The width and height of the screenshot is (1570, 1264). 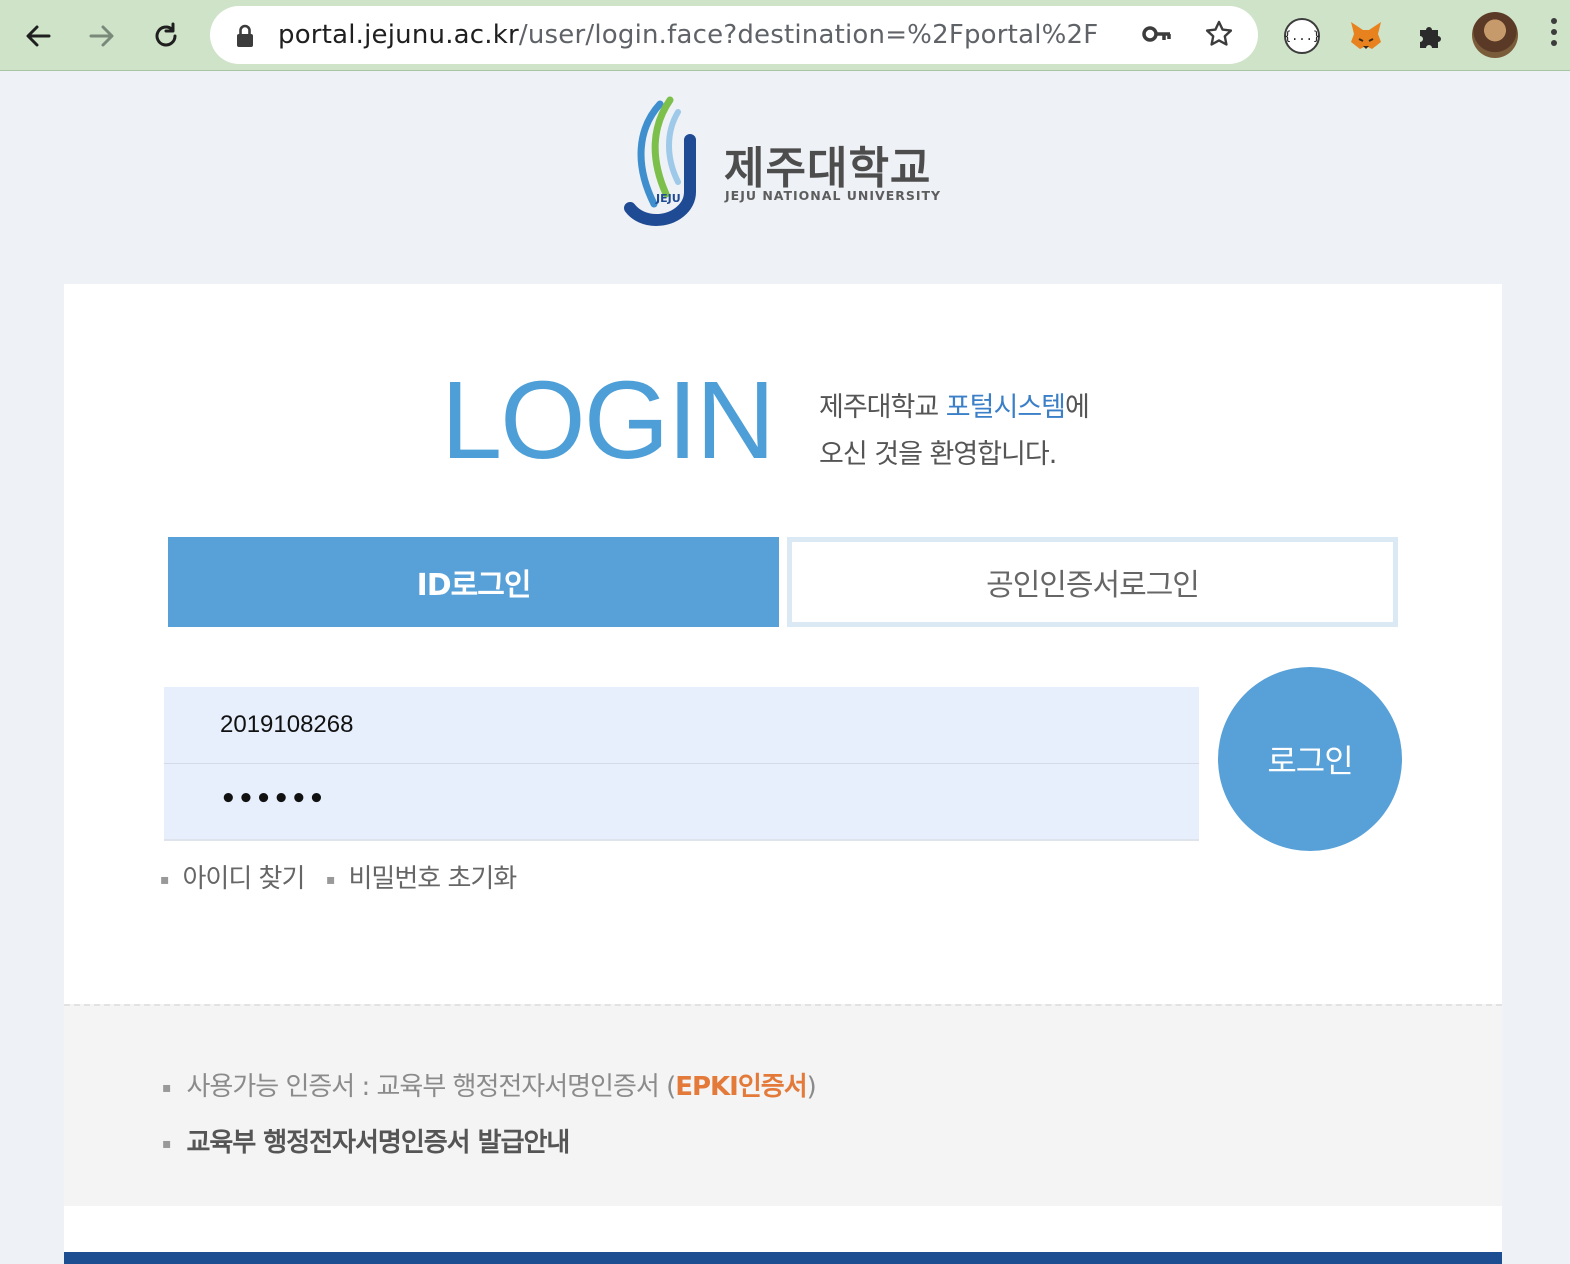 I want to click on cert-issuance-guide-label: 교육부 행정전자서명인증서 발급안내, so click(x=378, y=1143).